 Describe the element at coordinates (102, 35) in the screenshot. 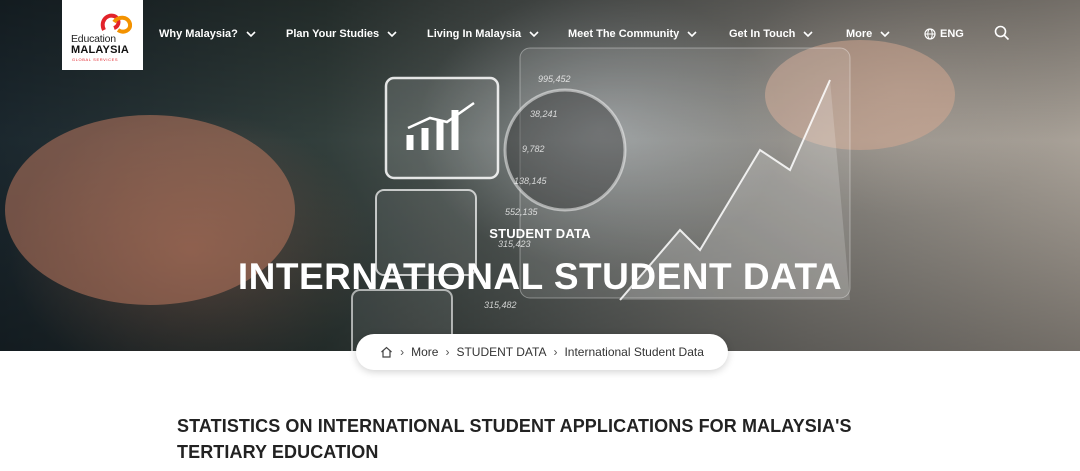

I see `education-malaysia-logo: Education MALAYSIA GLOBAL SERVICES` at that location.